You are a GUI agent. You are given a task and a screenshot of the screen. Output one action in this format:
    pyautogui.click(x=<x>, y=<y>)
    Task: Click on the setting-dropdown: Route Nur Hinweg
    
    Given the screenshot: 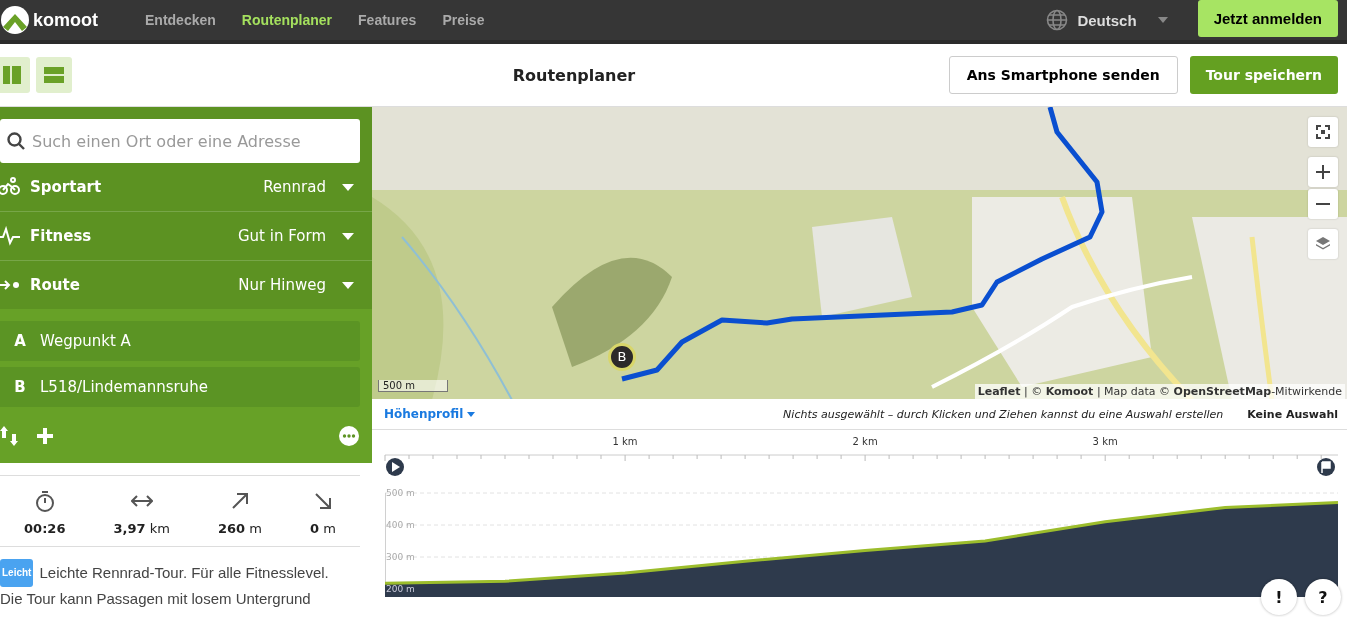 What is the action you would take?
    pyautogui.click(x=186, y=285)
    